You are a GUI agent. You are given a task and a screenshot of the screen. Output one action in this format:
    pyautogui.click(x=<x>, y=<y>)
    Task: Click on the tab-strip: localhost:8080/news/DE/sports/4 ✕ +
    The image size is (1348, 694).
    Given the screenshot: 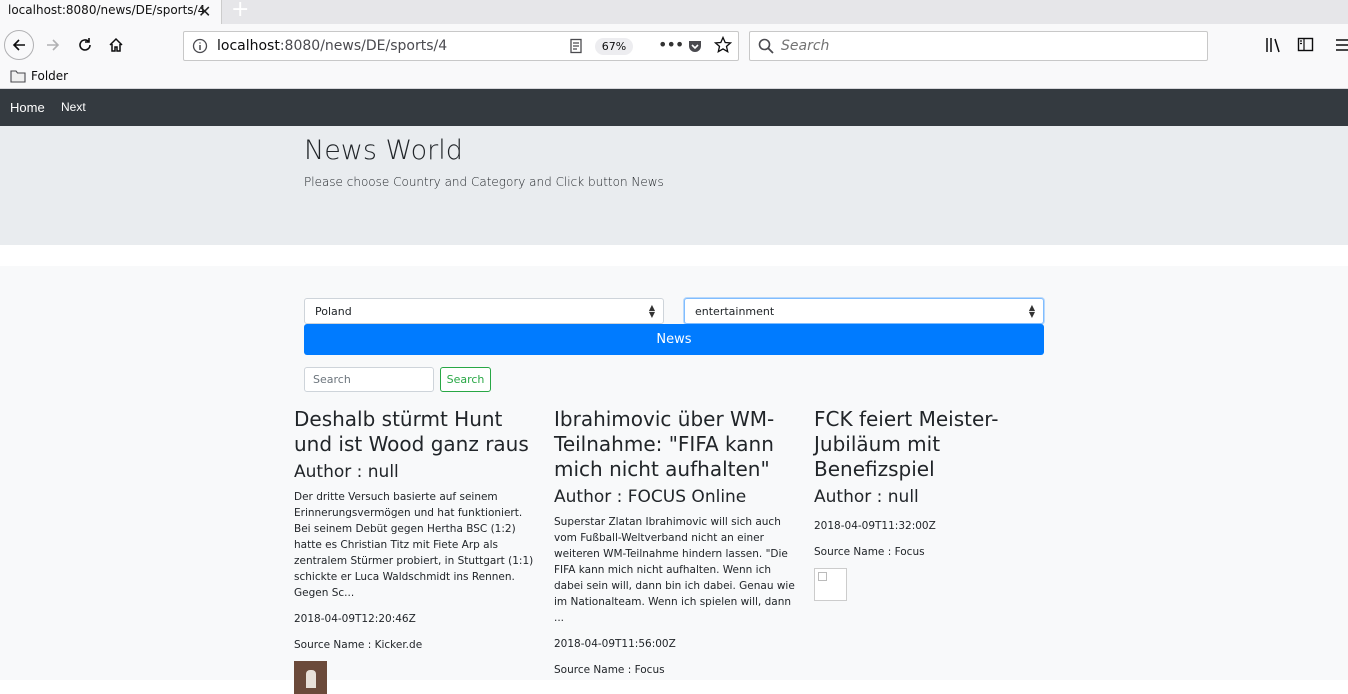 What is the action you would take?
    pyautogui.click(x=674, y=12)
    